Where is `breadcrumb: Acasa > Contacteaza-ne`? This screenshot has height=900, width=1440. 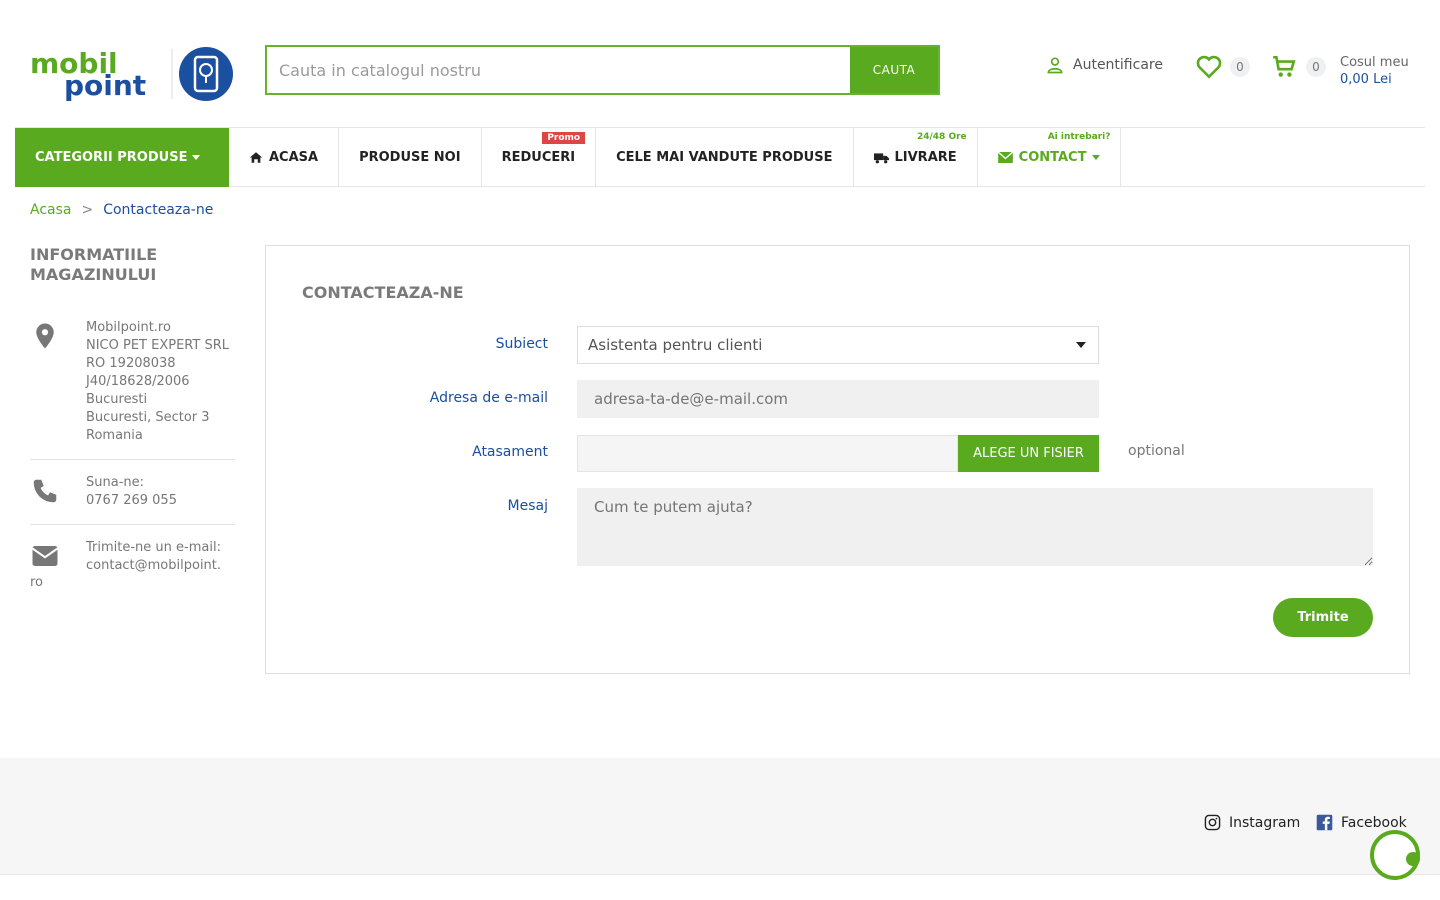
breadcrumb: Acasa > Contacteaza-ne is located at coordinates (121, 210).